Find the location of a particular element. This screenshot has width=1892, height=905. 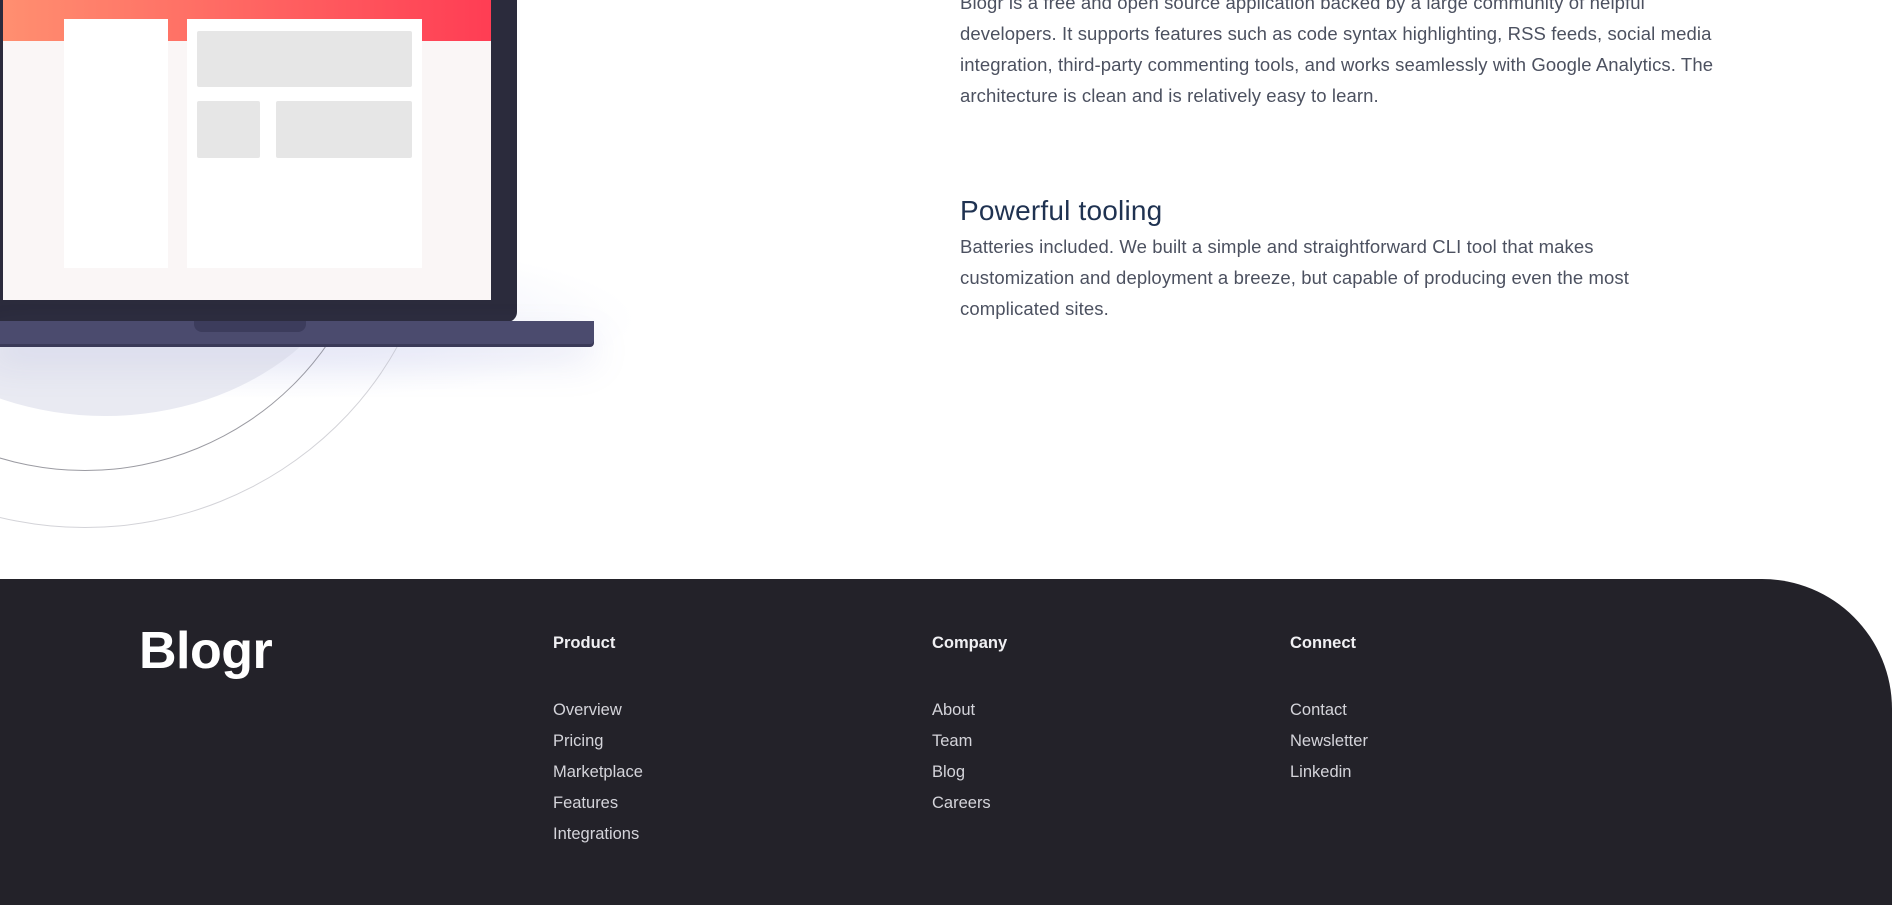

footer-link-about: About is located at coordinates (953, 710).